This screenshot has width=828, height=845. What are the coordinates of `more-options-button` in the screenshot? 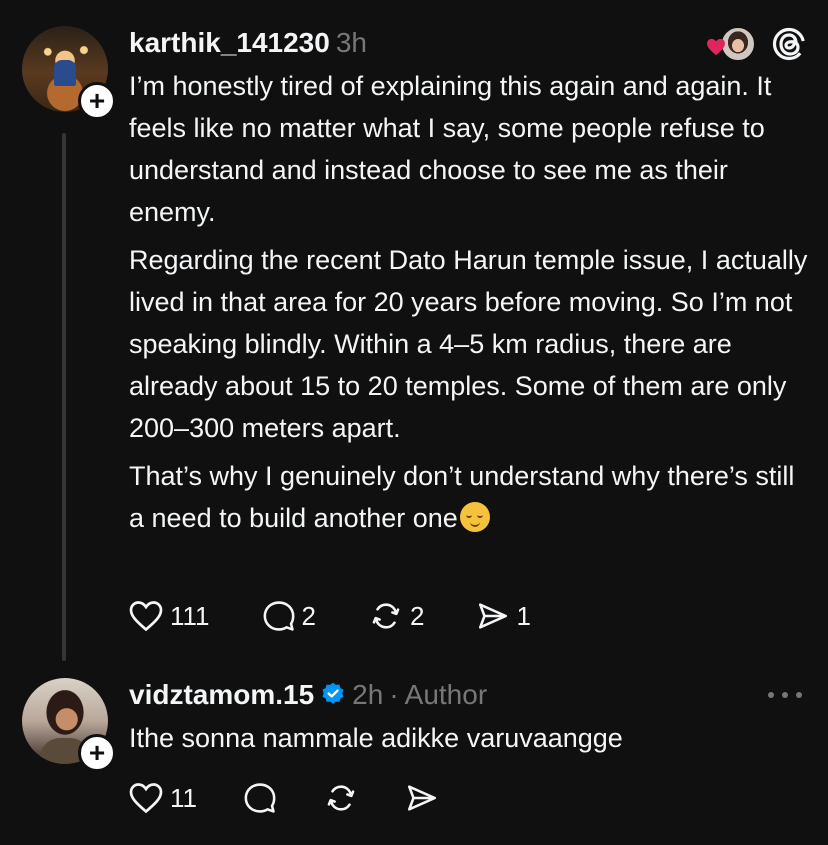 It's located at (785, 695).